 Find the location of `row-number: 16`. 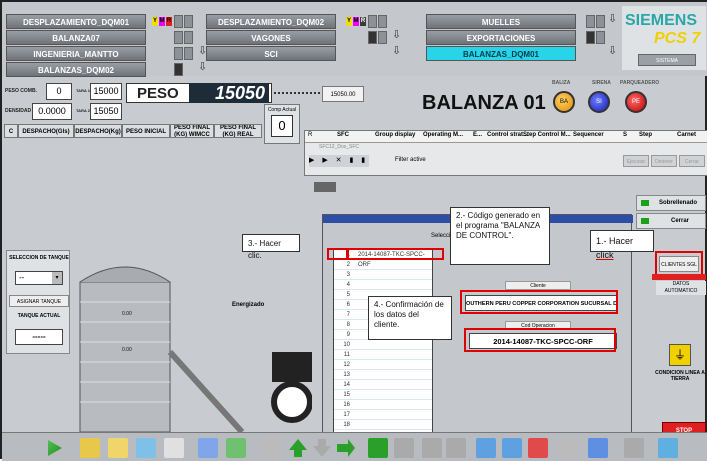

row-number: 16 is located at coordinates (346, 405).